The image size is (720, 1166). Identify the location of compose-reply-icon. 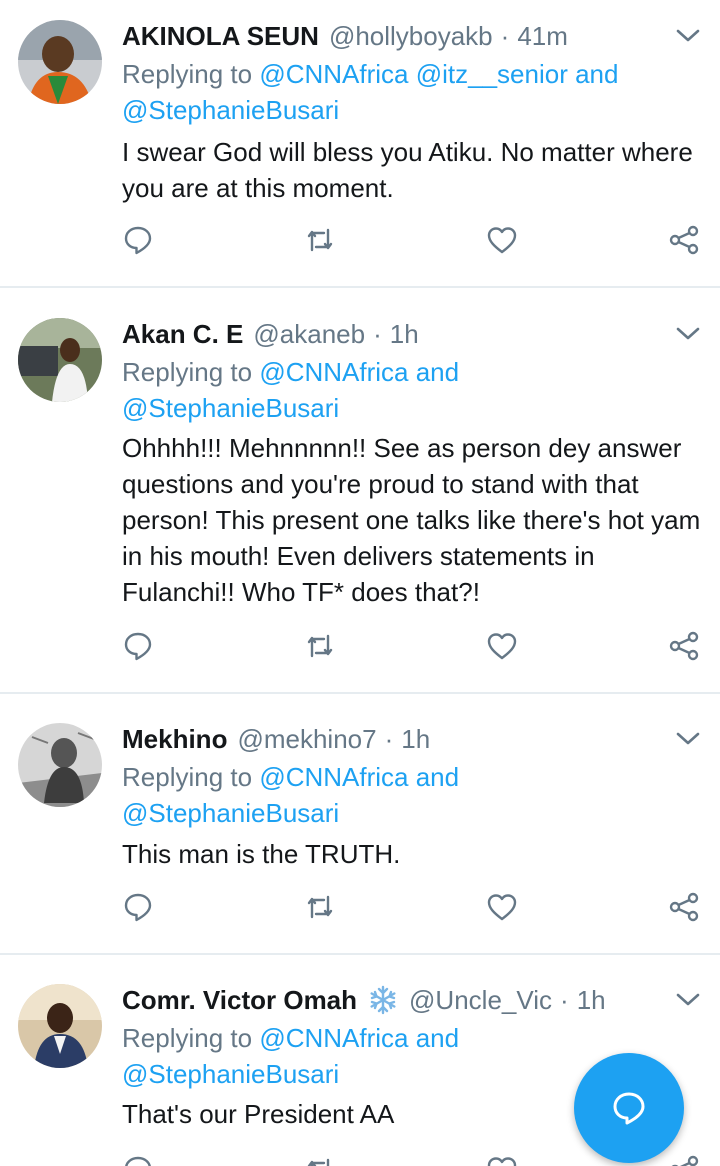
(629, 1108).